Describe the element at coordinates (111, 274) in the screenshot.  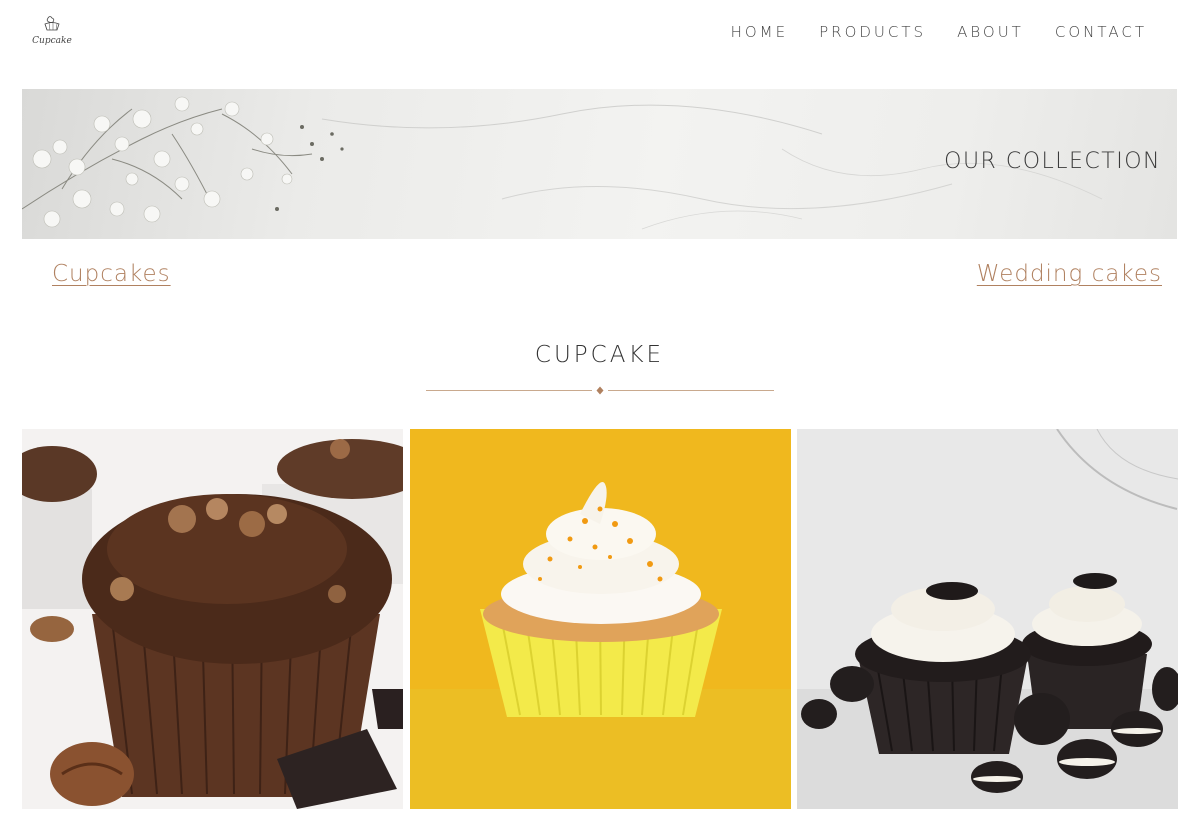
I see `cupcakes-link: Cupcakes` at that location.